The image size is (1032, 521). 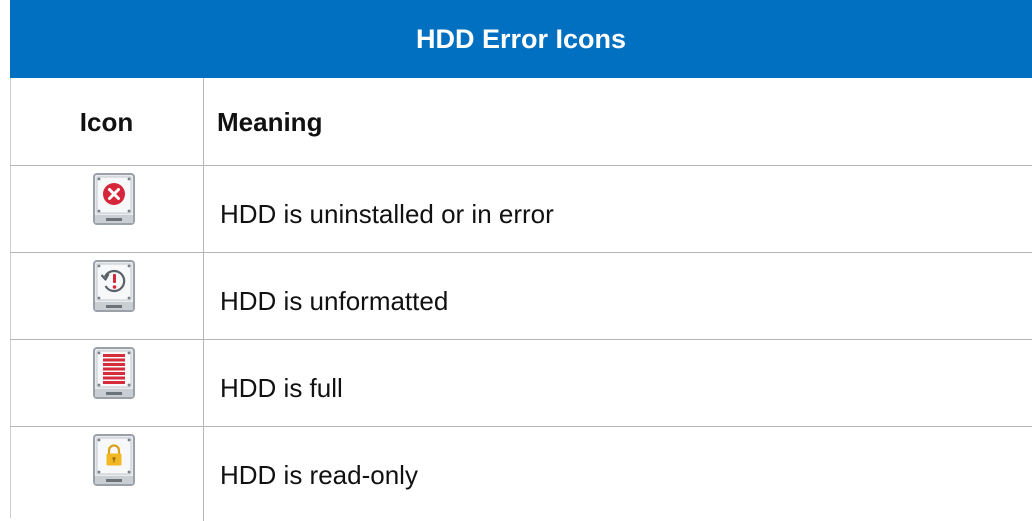 What do you see at coordinates (387, 214) in the screenshot?
I see `meaning-text: HDD is uninstalled or in error` at bounding box center [387, 214].